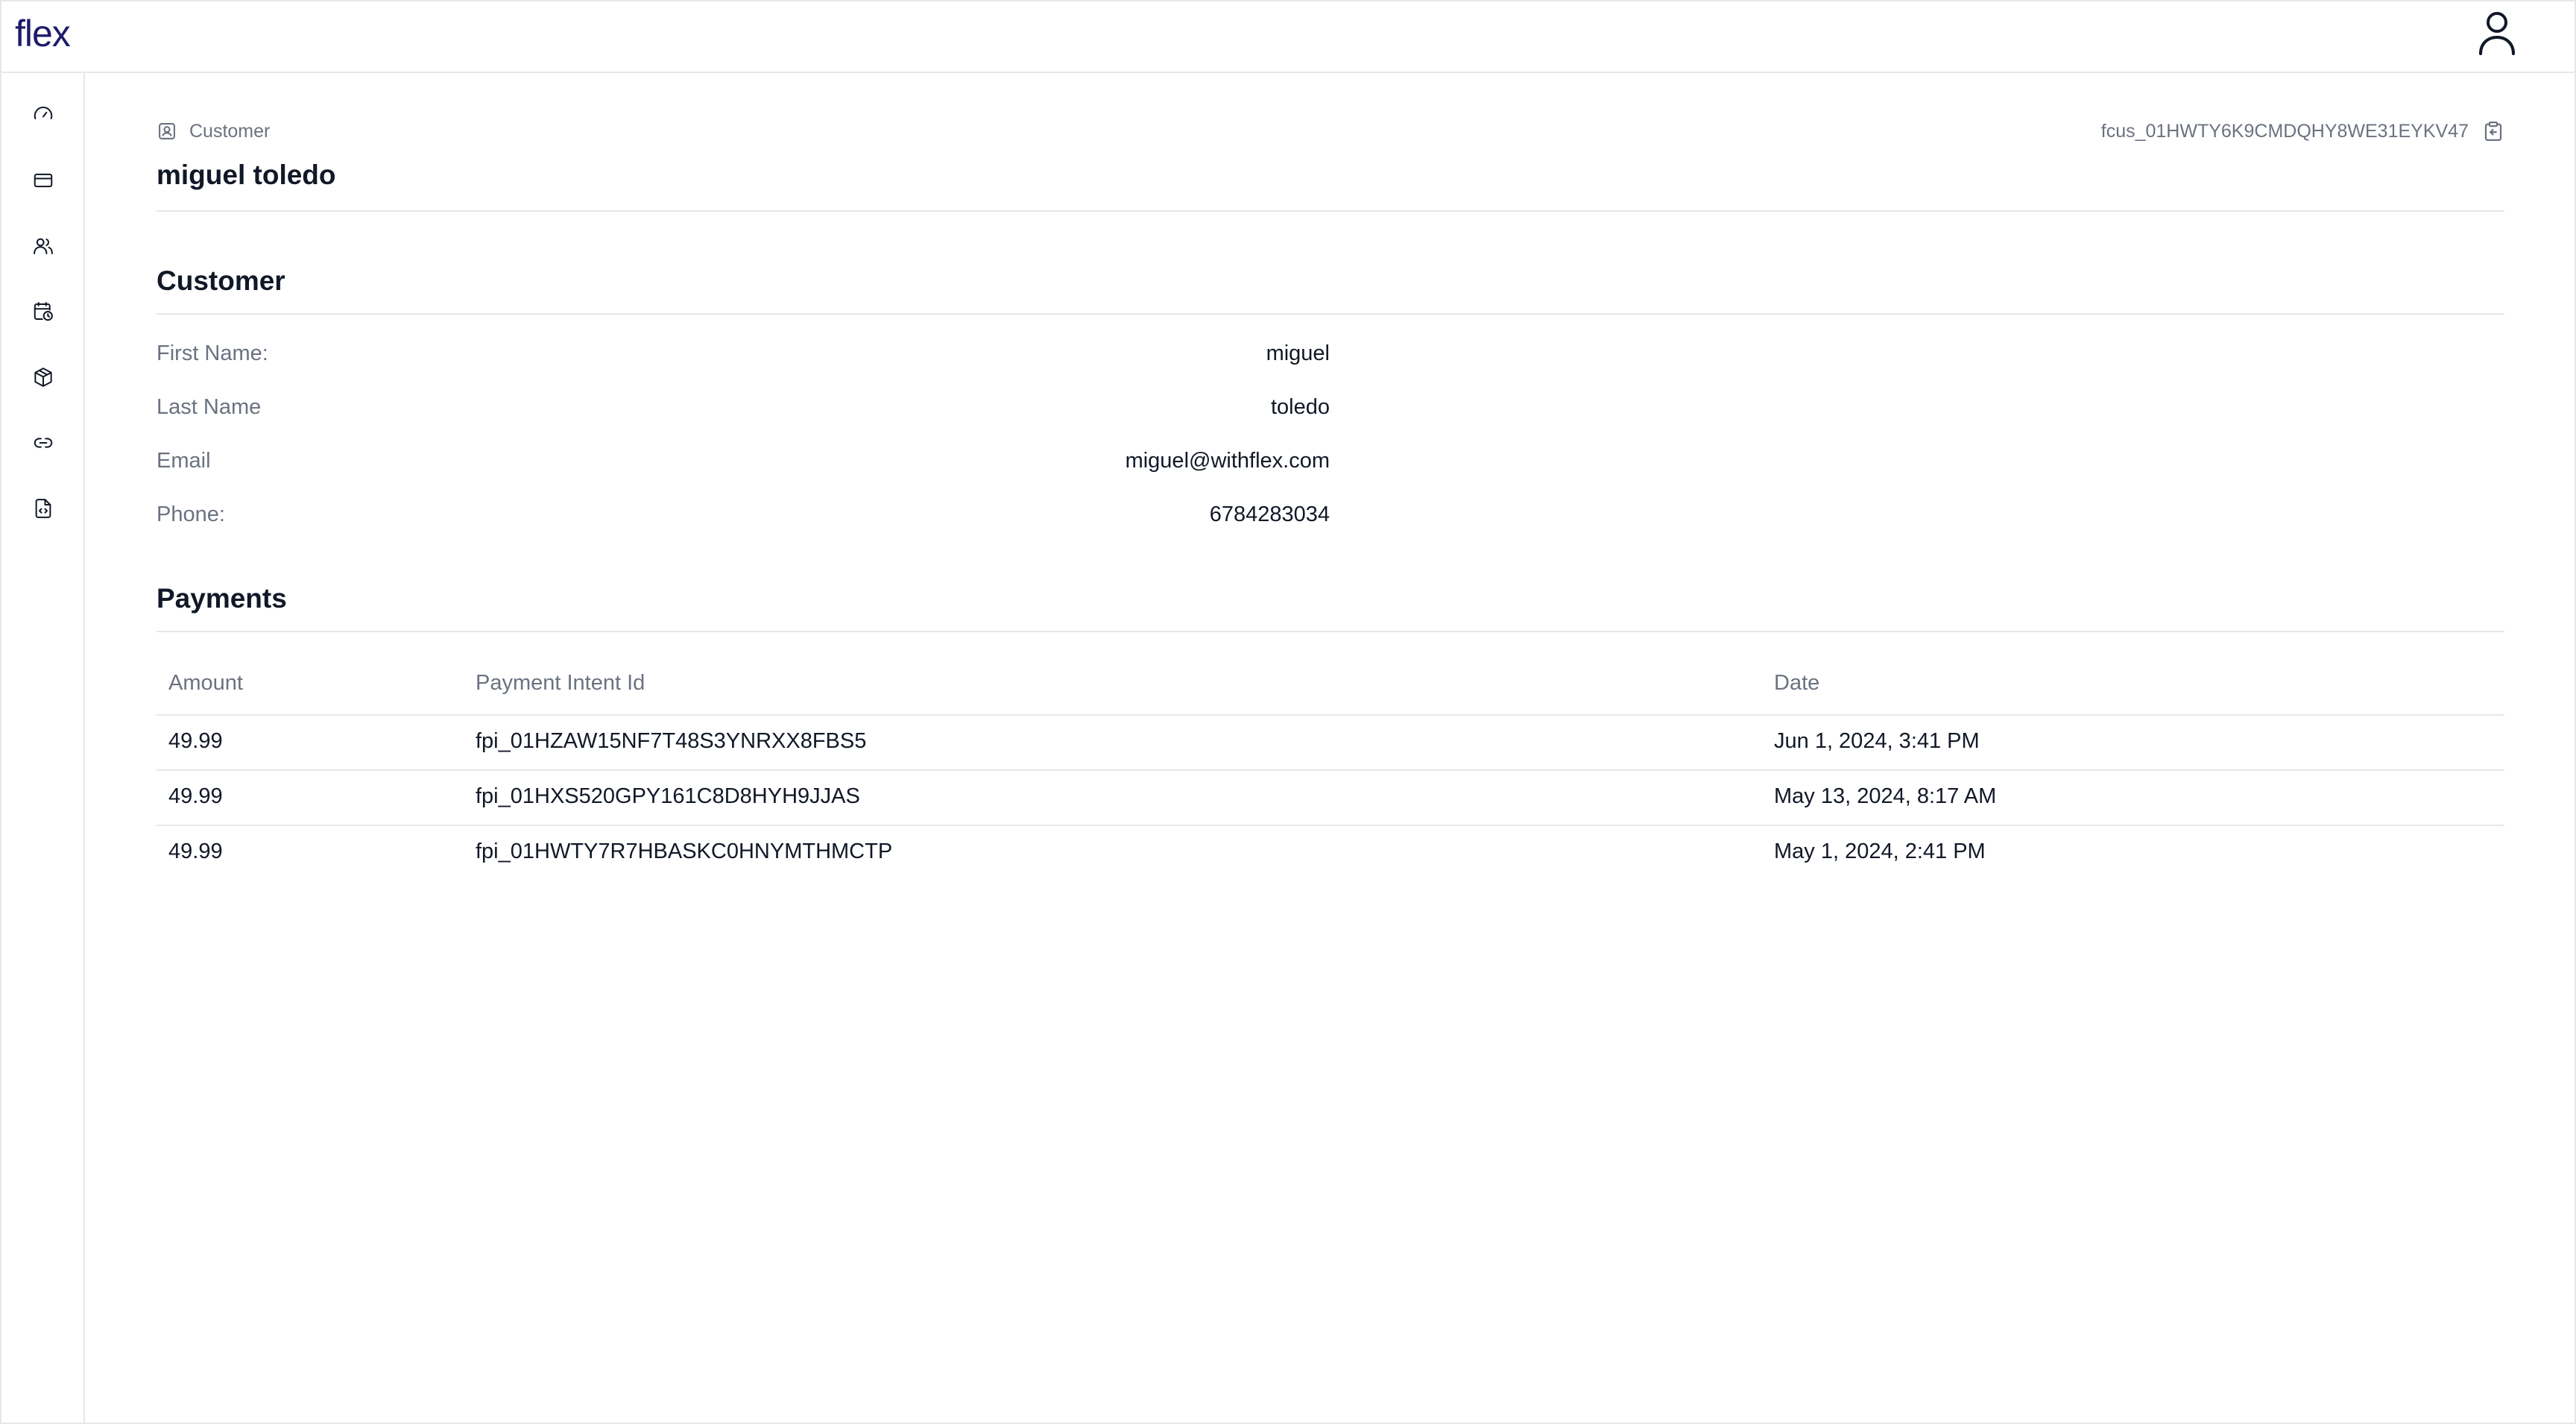 The width and height of the screenshot is (2576, 1424). Describe the element at coordinates (1269, 514) in the screenshot. I see `phone-value: 6784283034` at that location.